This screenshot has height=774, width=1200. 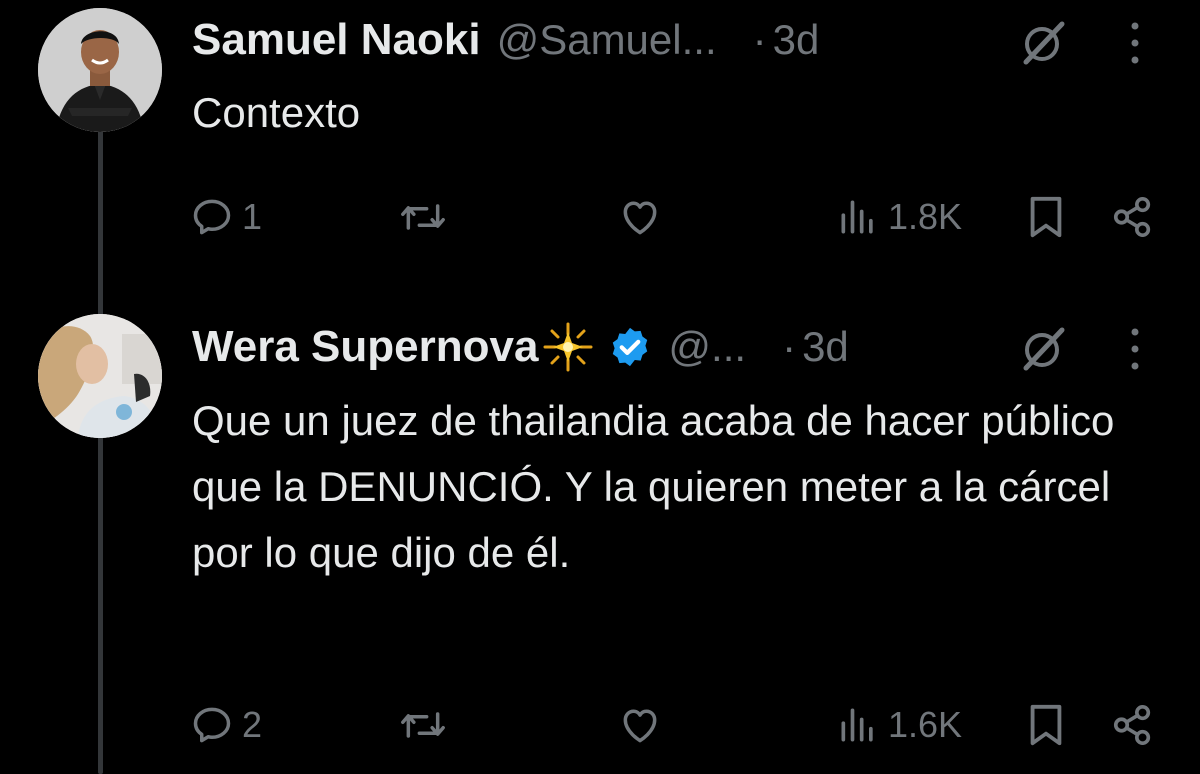 I want to click on reply-button: 2, so click(x=226, y=725).